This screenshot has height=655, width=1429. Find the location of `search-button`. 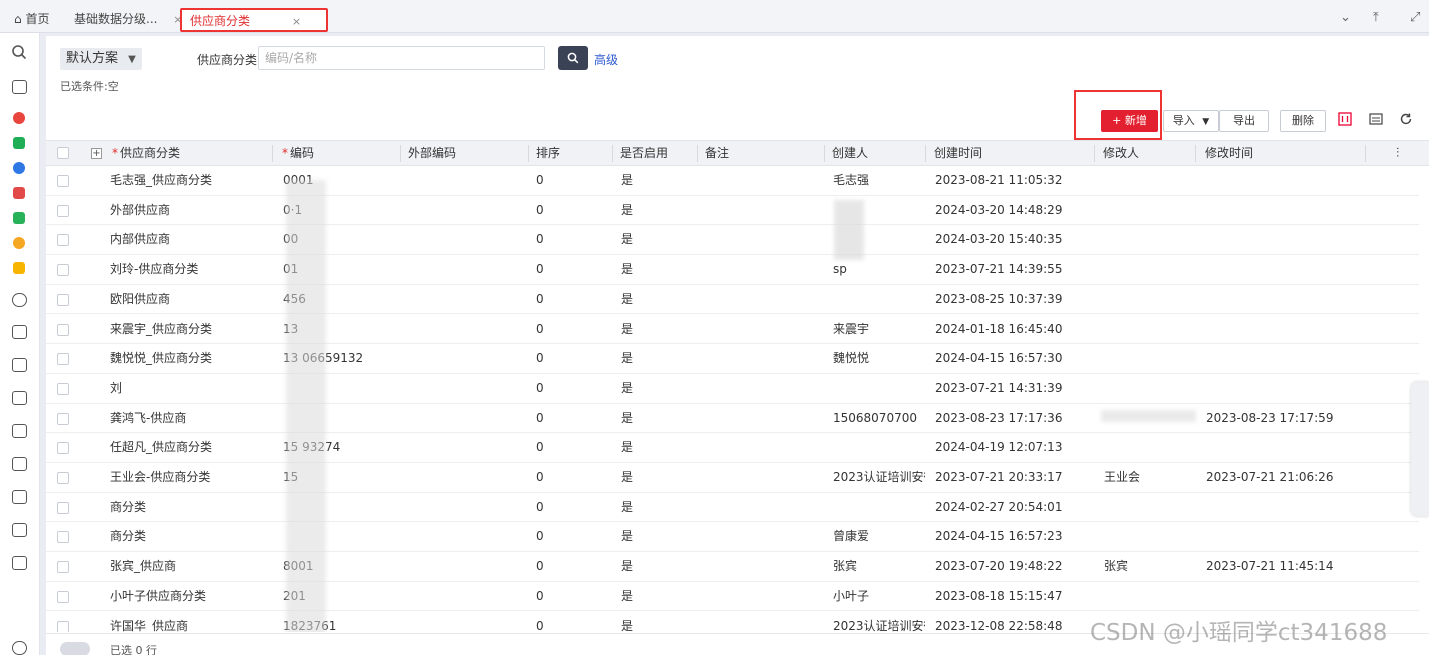

search-button is located at coordinates (573, 58).